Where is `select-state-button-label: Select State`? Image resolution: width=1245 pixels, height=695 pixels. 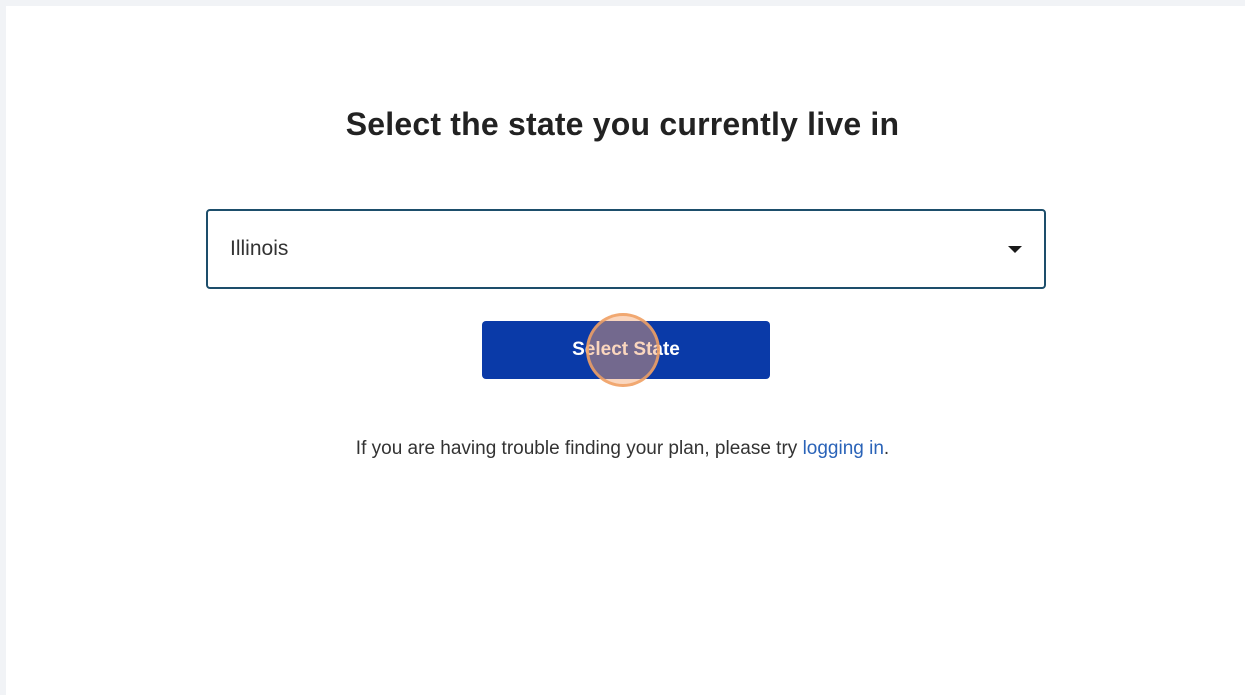
select-state-button-label: Select State is located at coordinates (626, 349).